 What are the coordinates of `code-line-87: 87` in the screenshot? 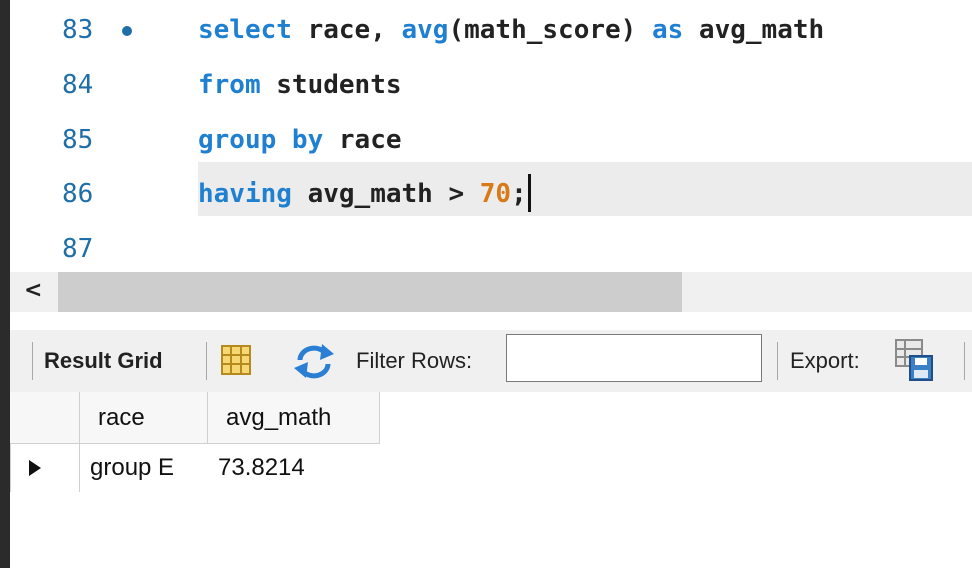 It's located at (491, 249).